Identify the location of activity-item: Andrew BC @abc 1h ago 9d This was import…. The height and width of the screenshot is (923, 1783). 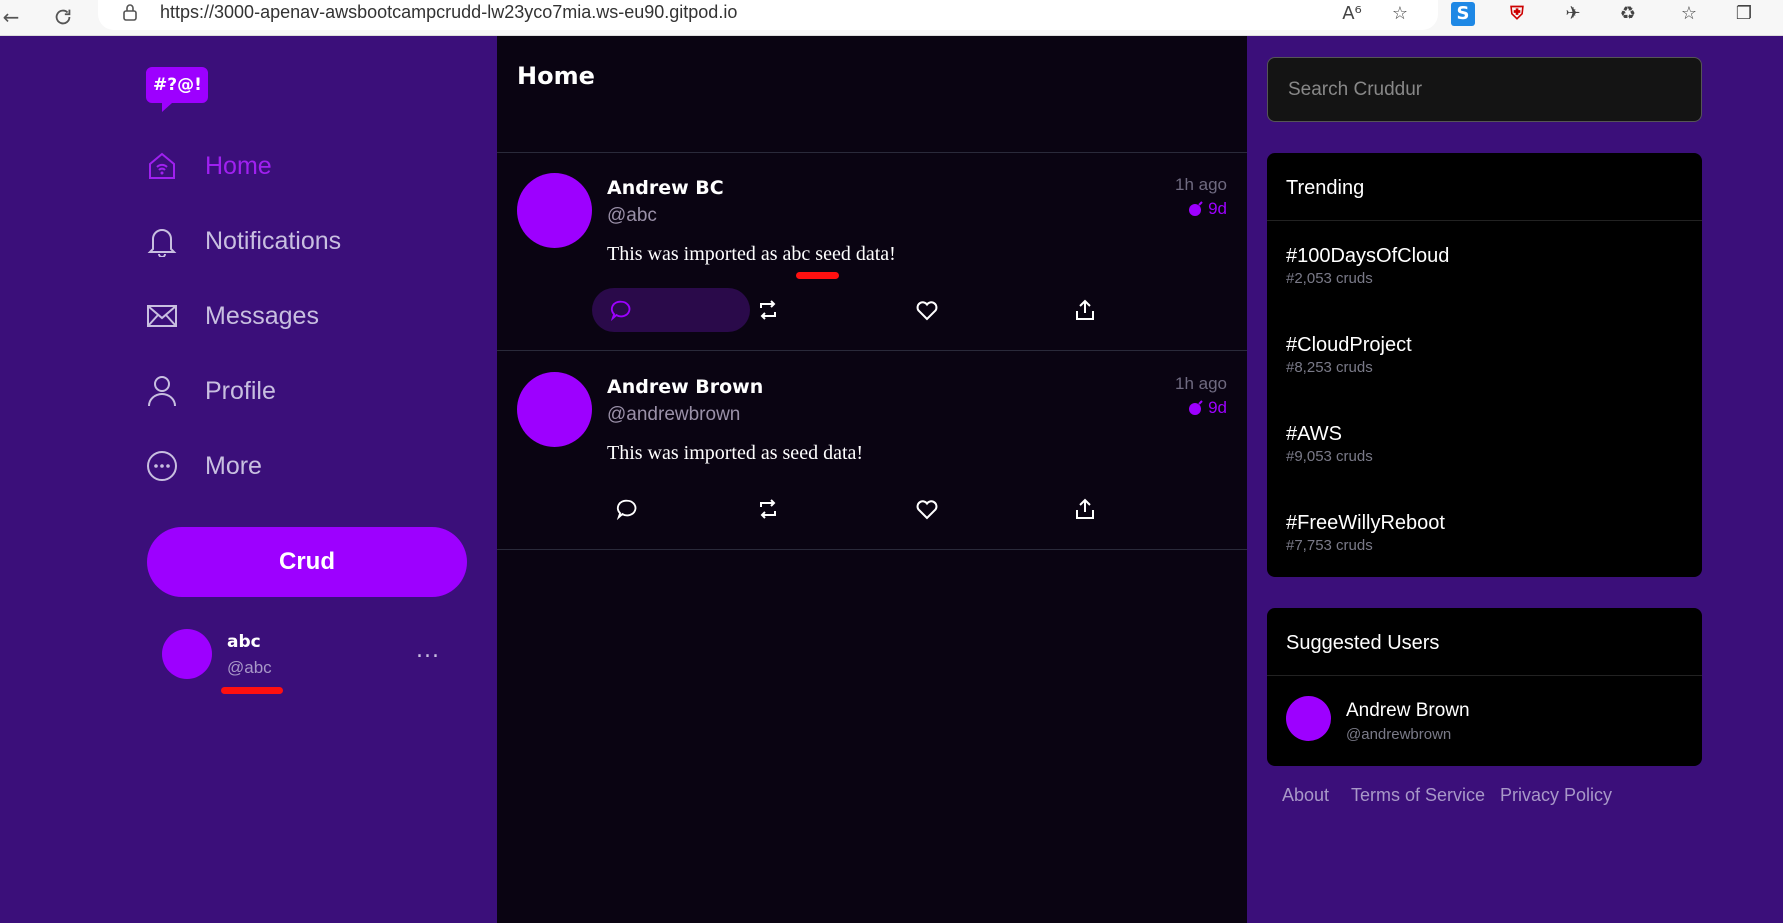
(872, 252).